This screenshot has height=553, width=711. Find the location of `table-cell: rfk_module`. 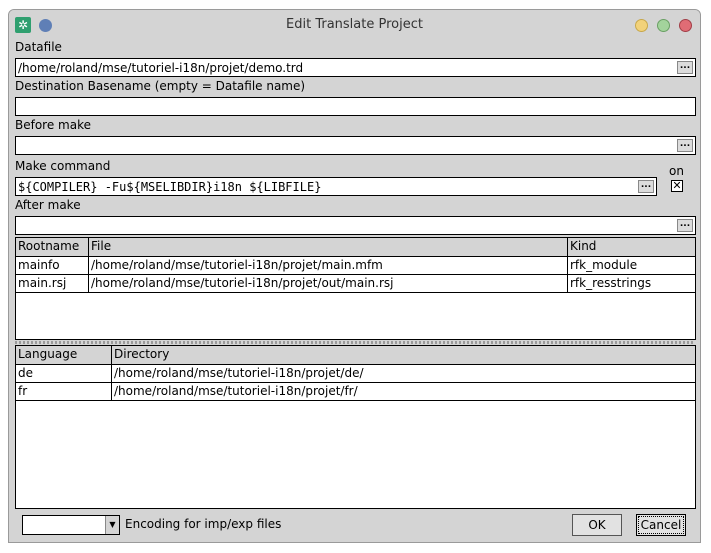

table-cell: rfk_module is located at coordinates (631, 265).